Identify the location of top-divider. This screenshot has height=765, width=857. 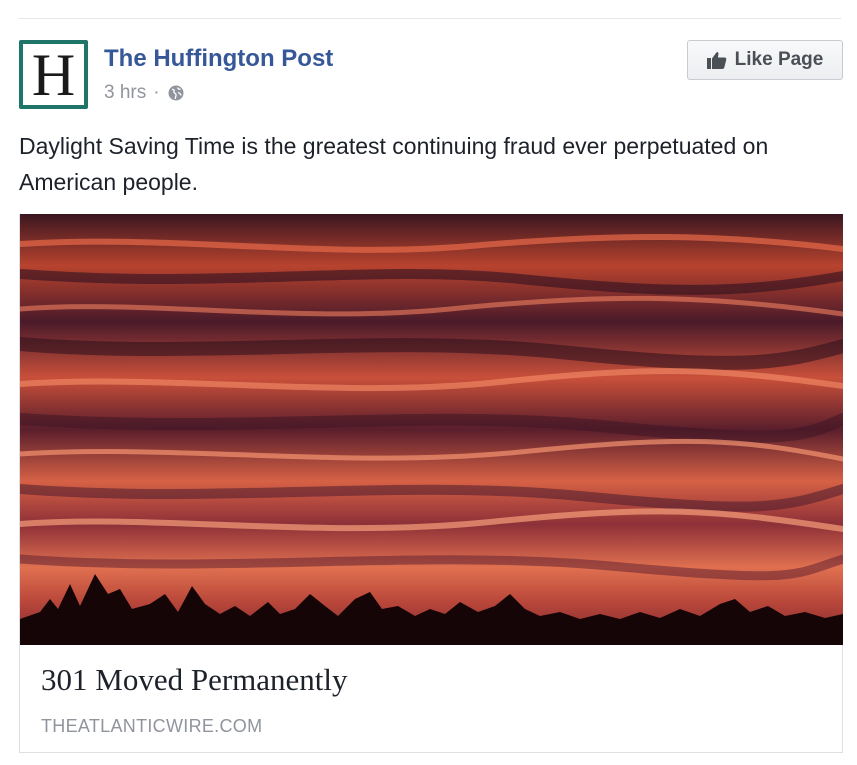
(430, 18).